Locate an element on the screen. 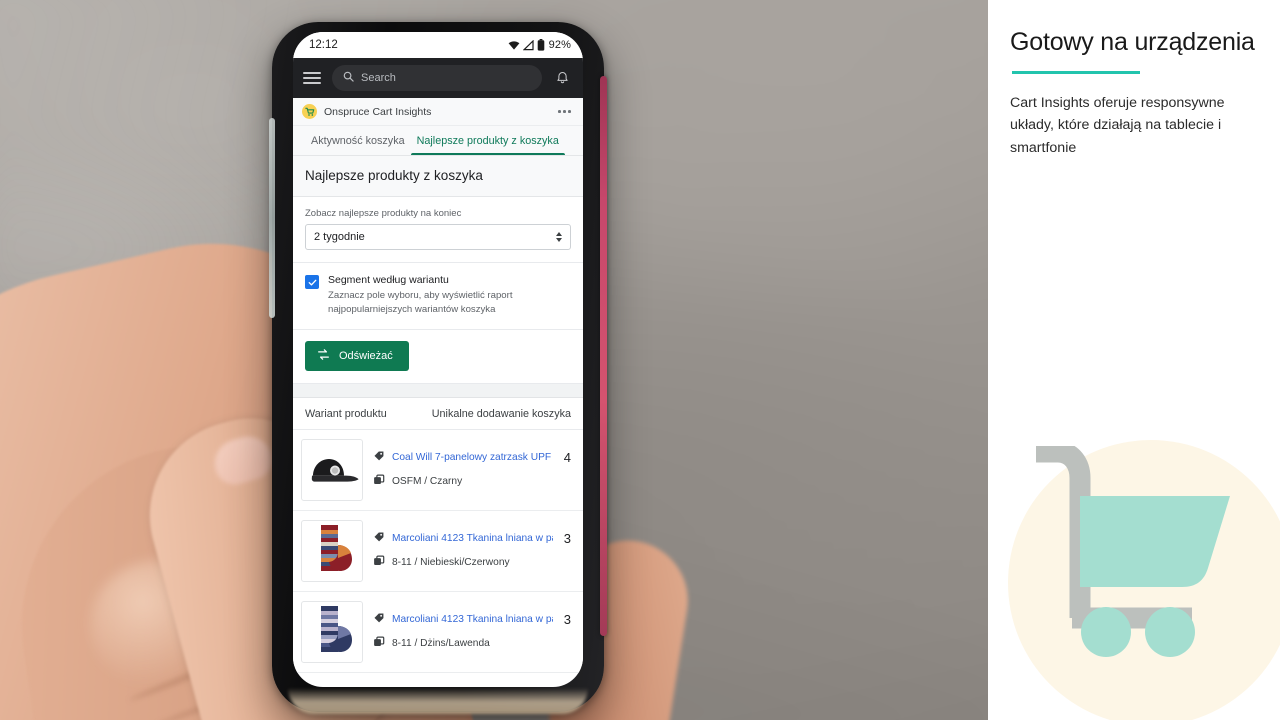  section-spacer is located at coordinates (438, 390).